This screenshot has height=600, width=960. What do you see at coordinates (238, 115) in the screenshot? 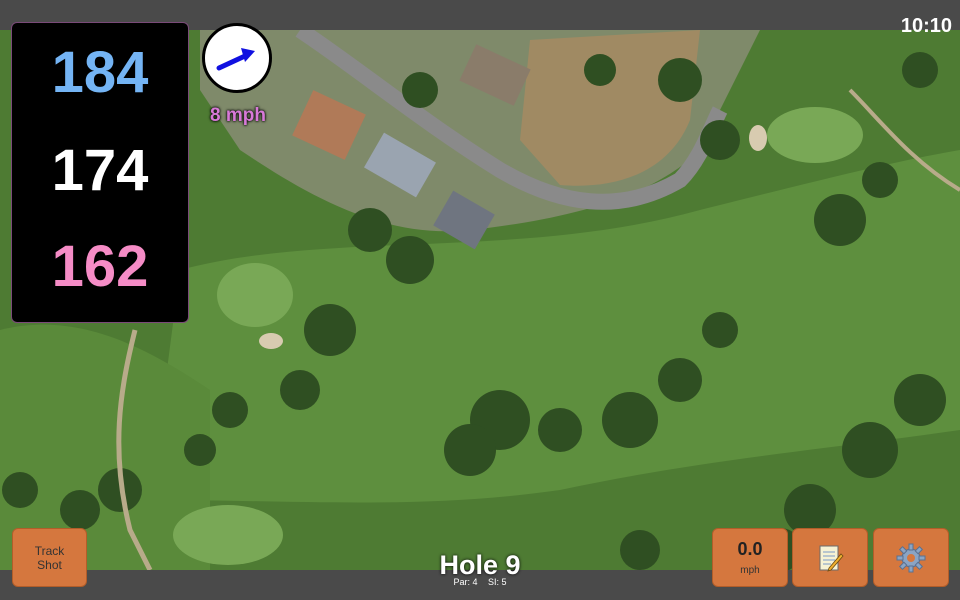
I see `wind-speed-label: 8 mph` at bounding box center [238, 115].